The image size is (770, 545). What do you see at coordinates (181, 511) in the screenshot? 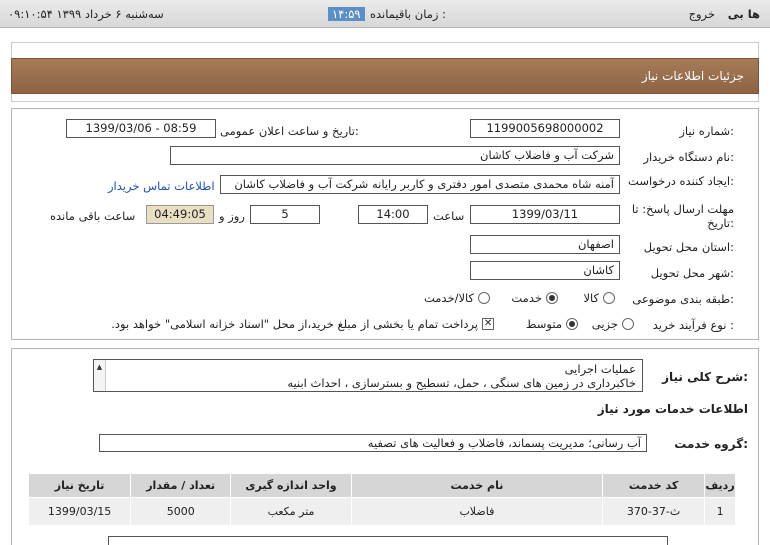
I see `cell-quantity: 5000` at bounding box center [181, 511].